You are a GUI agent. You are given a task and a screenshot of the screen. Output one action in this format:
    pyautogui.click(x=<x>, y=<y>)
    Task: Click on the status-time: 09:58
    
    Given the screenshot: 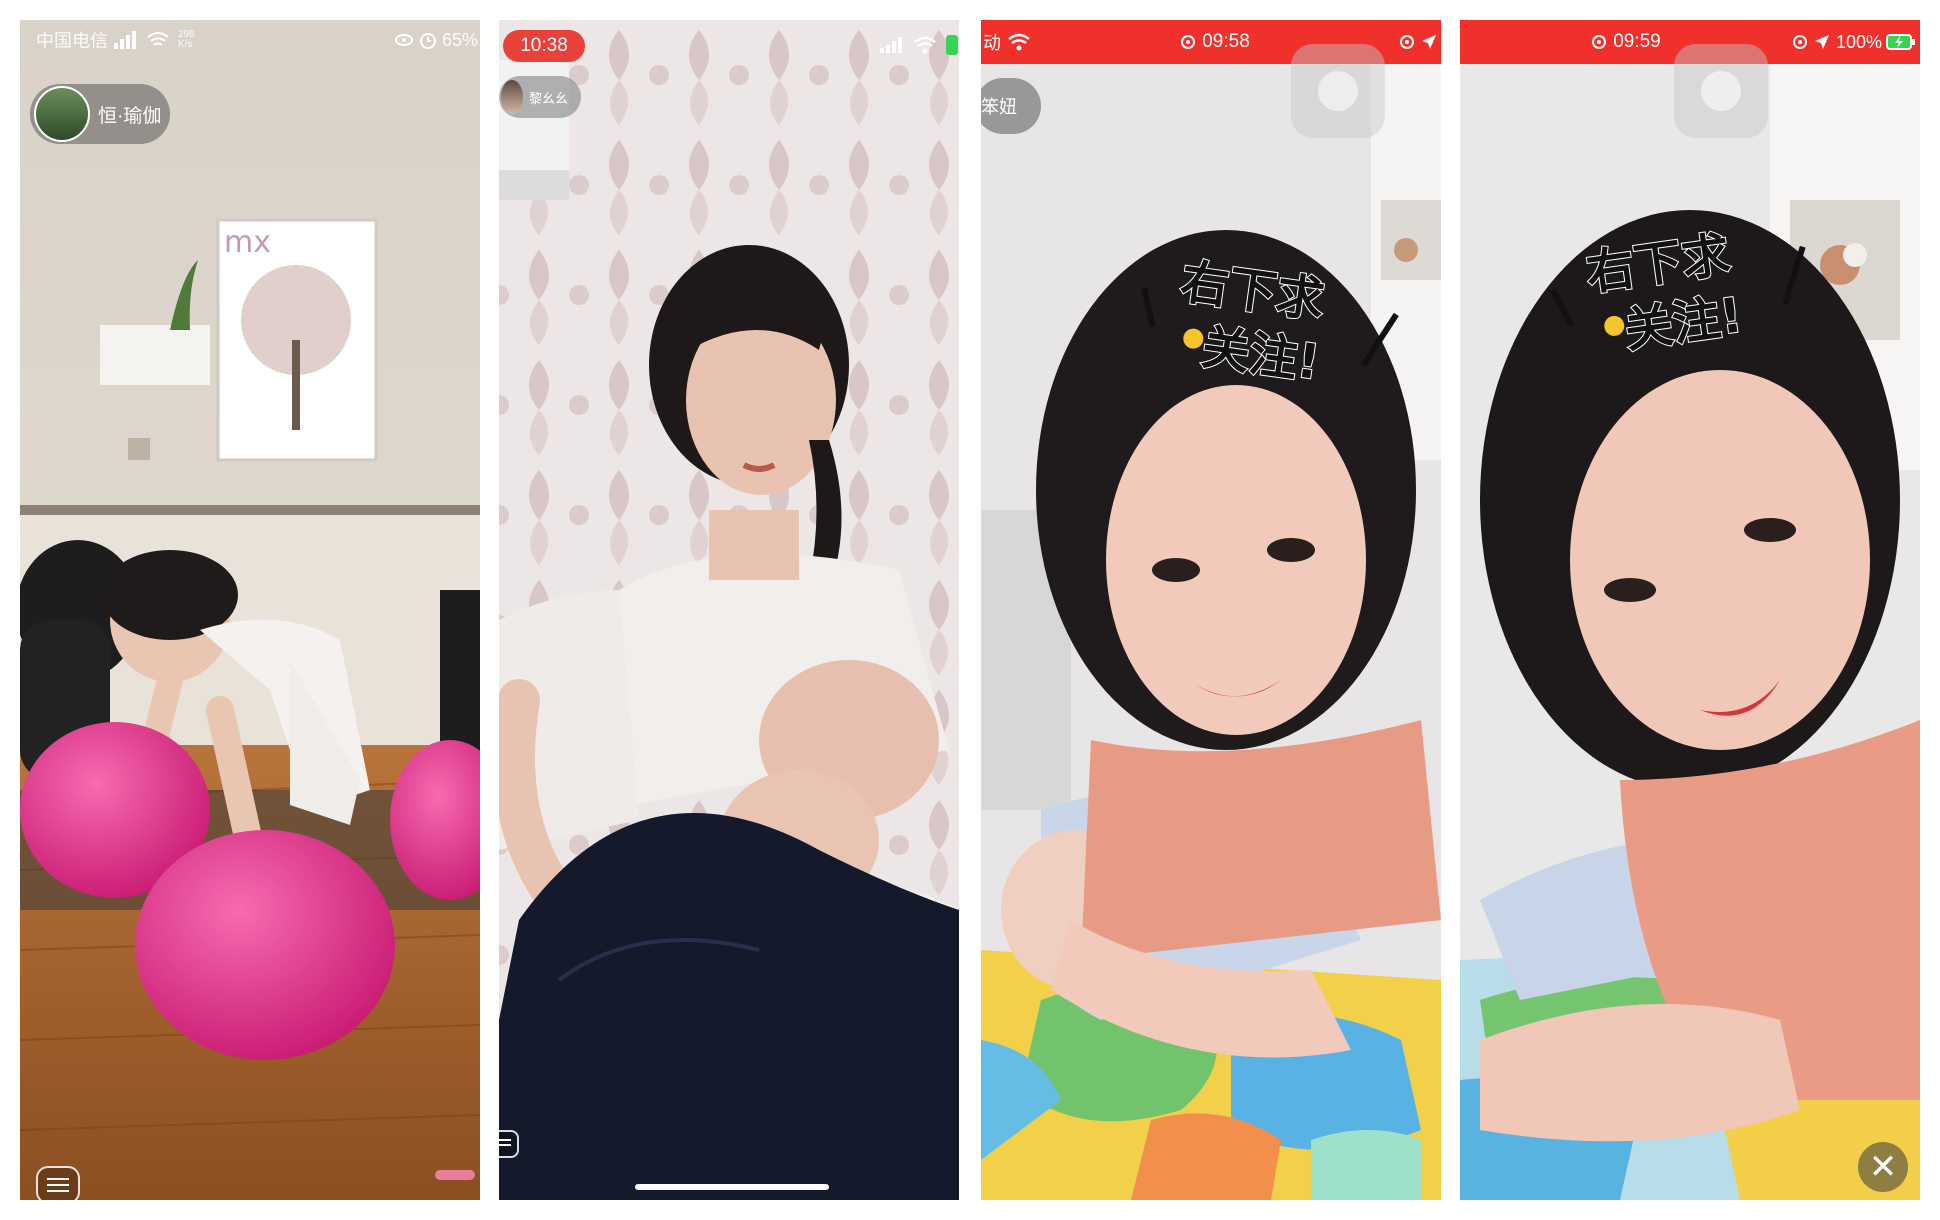 What is the action you would take?
    pyautogui.click(x=1226, y=41)
    